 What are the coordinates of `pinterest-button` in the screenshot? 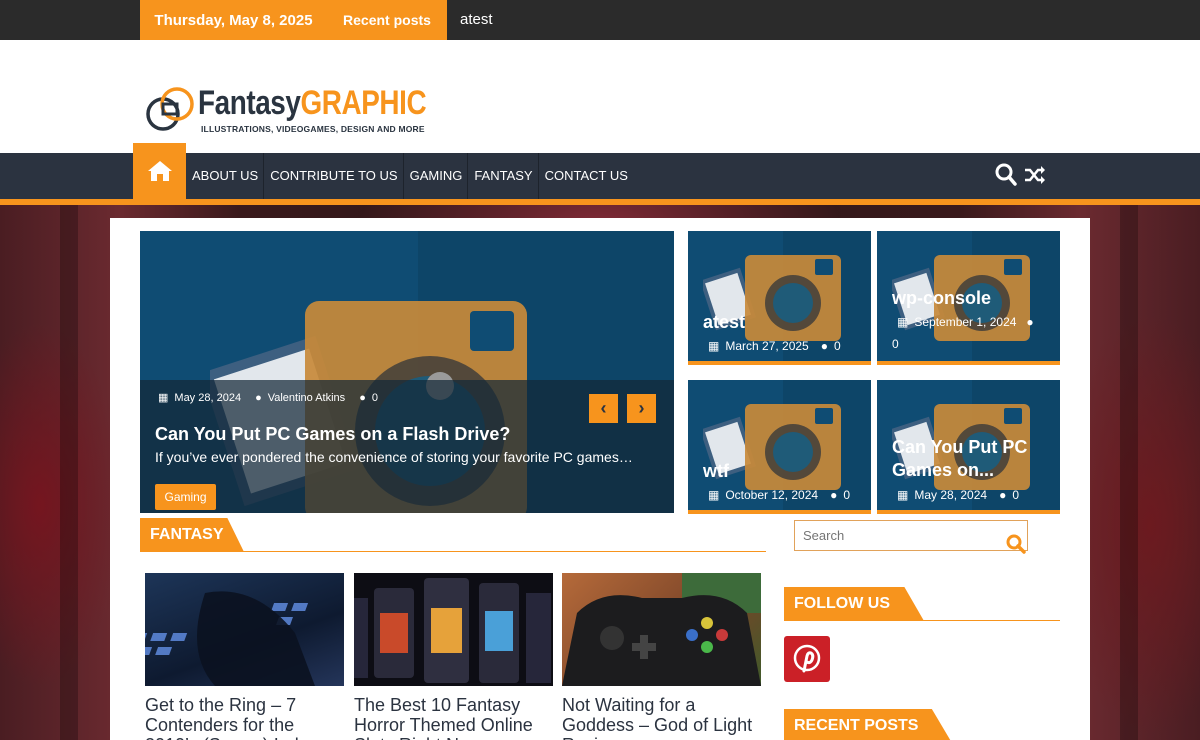 It's located at (807, 659).